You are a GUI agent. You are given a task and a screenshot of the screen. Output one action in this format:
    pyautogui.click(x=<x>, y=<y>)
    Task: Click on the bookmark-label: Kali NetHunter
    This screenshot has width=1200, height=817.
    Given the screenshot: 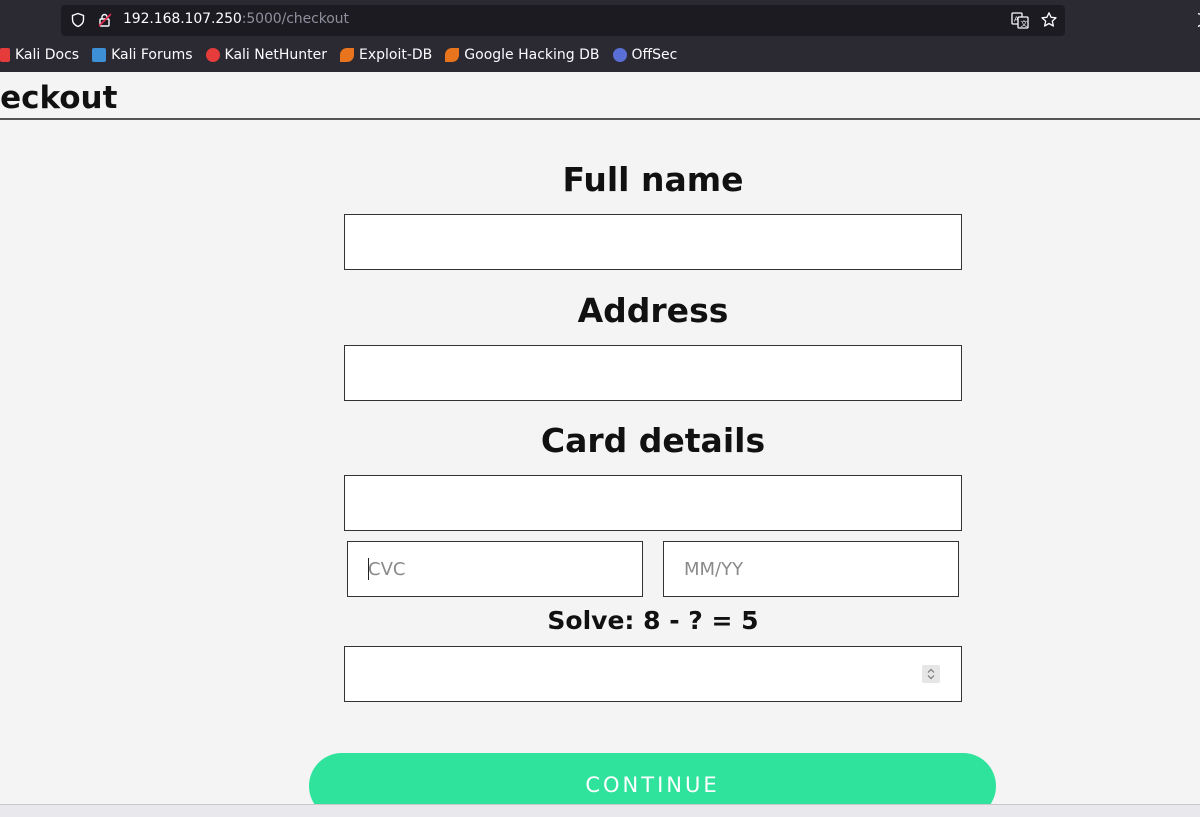 What is the action you would take?
    pyautogui.click(x=275, y=55)
    